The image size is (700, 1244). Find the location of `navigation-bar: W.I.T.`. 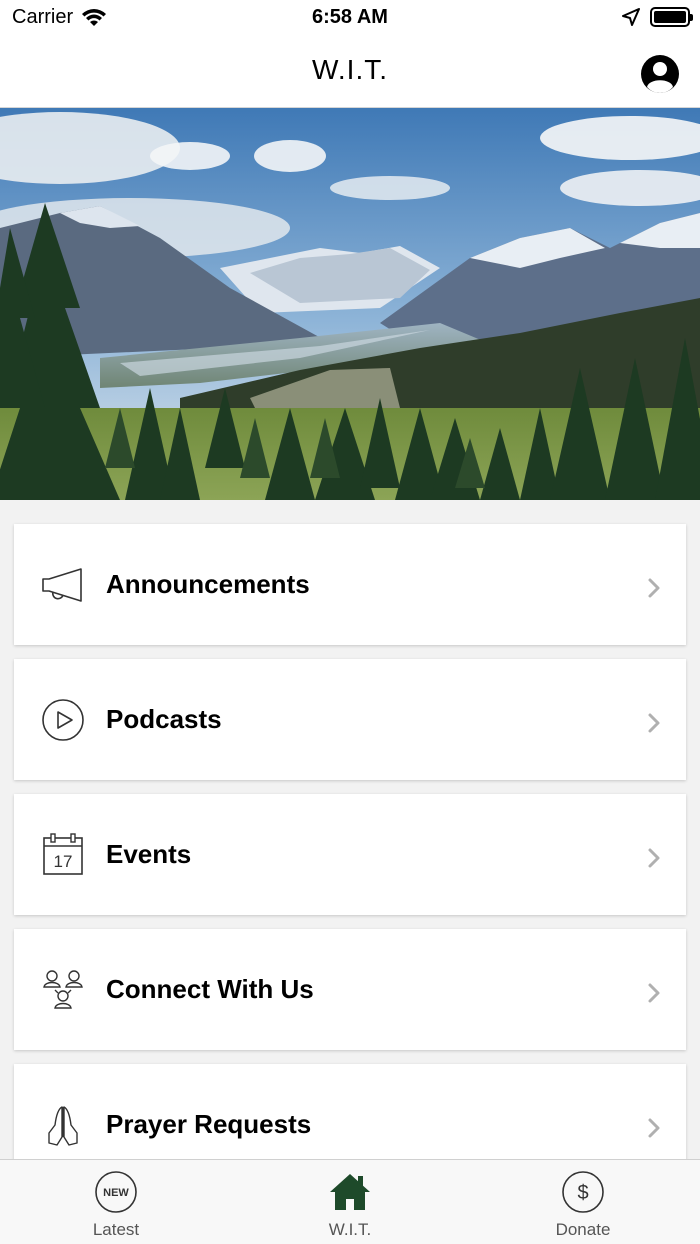

navigation-bar: W.I.T. is located at coordinates (350, 72).